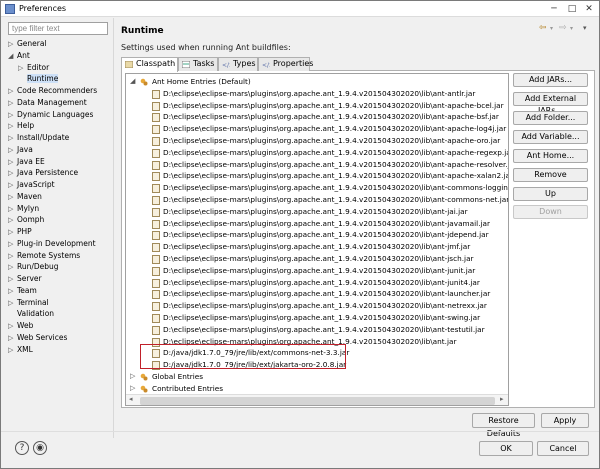 The height and width of the screenshot is (469, 600). I want to click on scroll-left-icon: ◂, so click(131, 399).